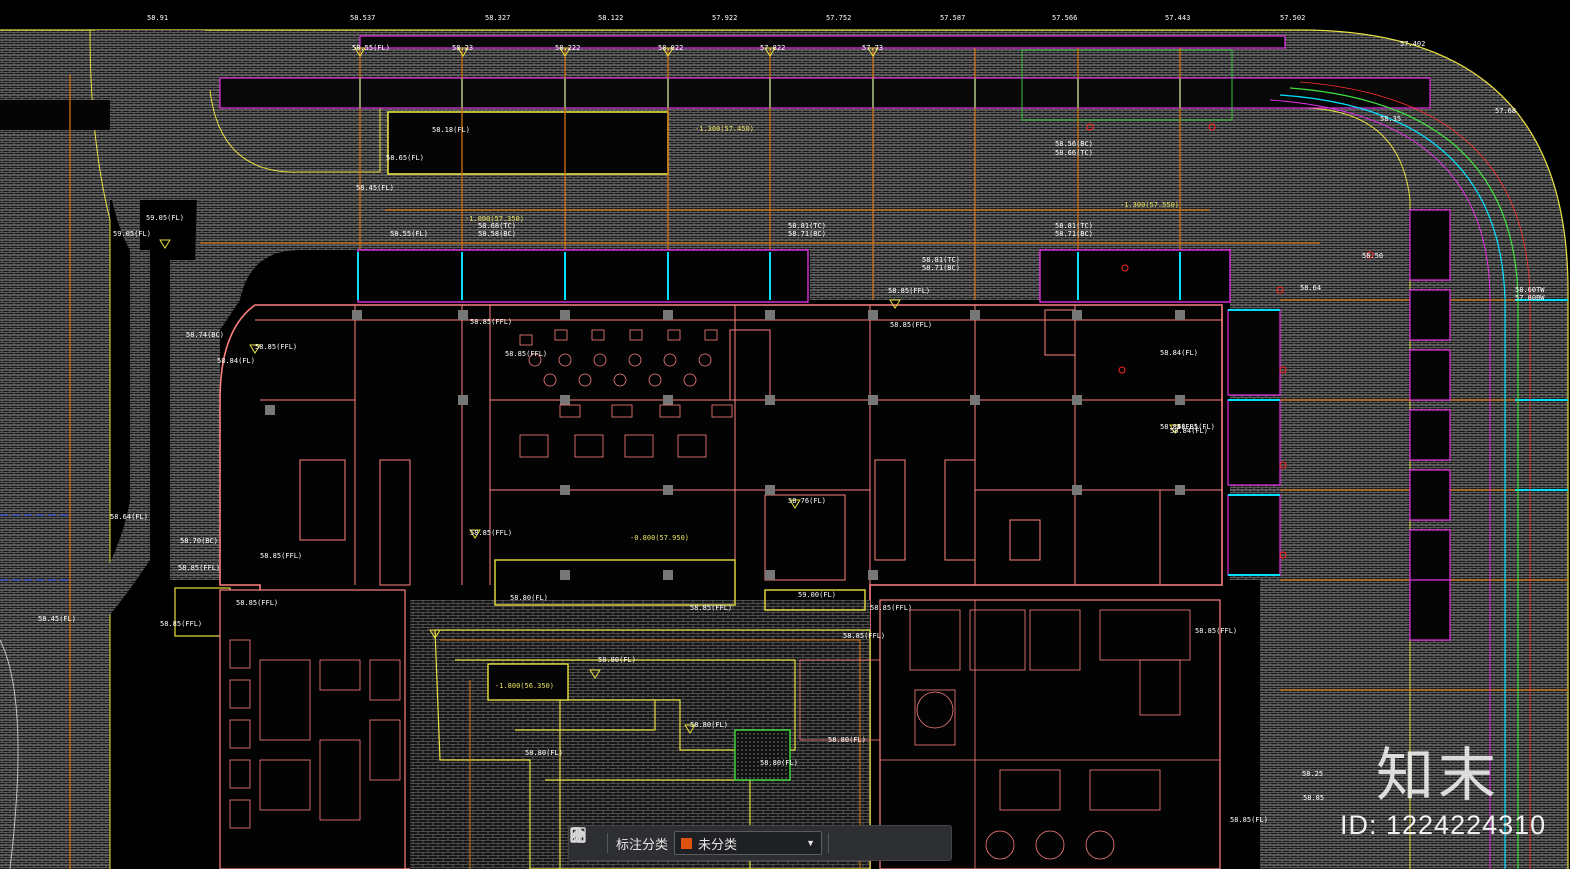 The height and width of the screenshot is (869, 1570). Describe the element at coordinates (659, 538) in the screenshot. I see `elevation-label: -0.800(57.950)` at that location.